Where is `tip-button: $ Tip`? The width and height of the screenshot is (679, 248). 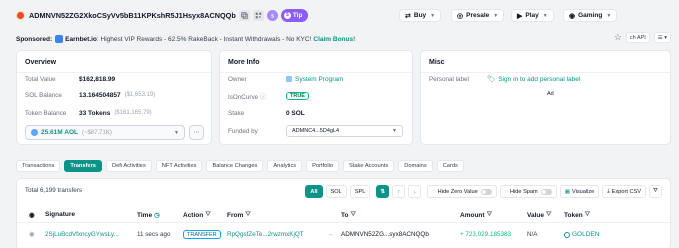
tip-button: $ Tip is located at coordinates (294, 15).